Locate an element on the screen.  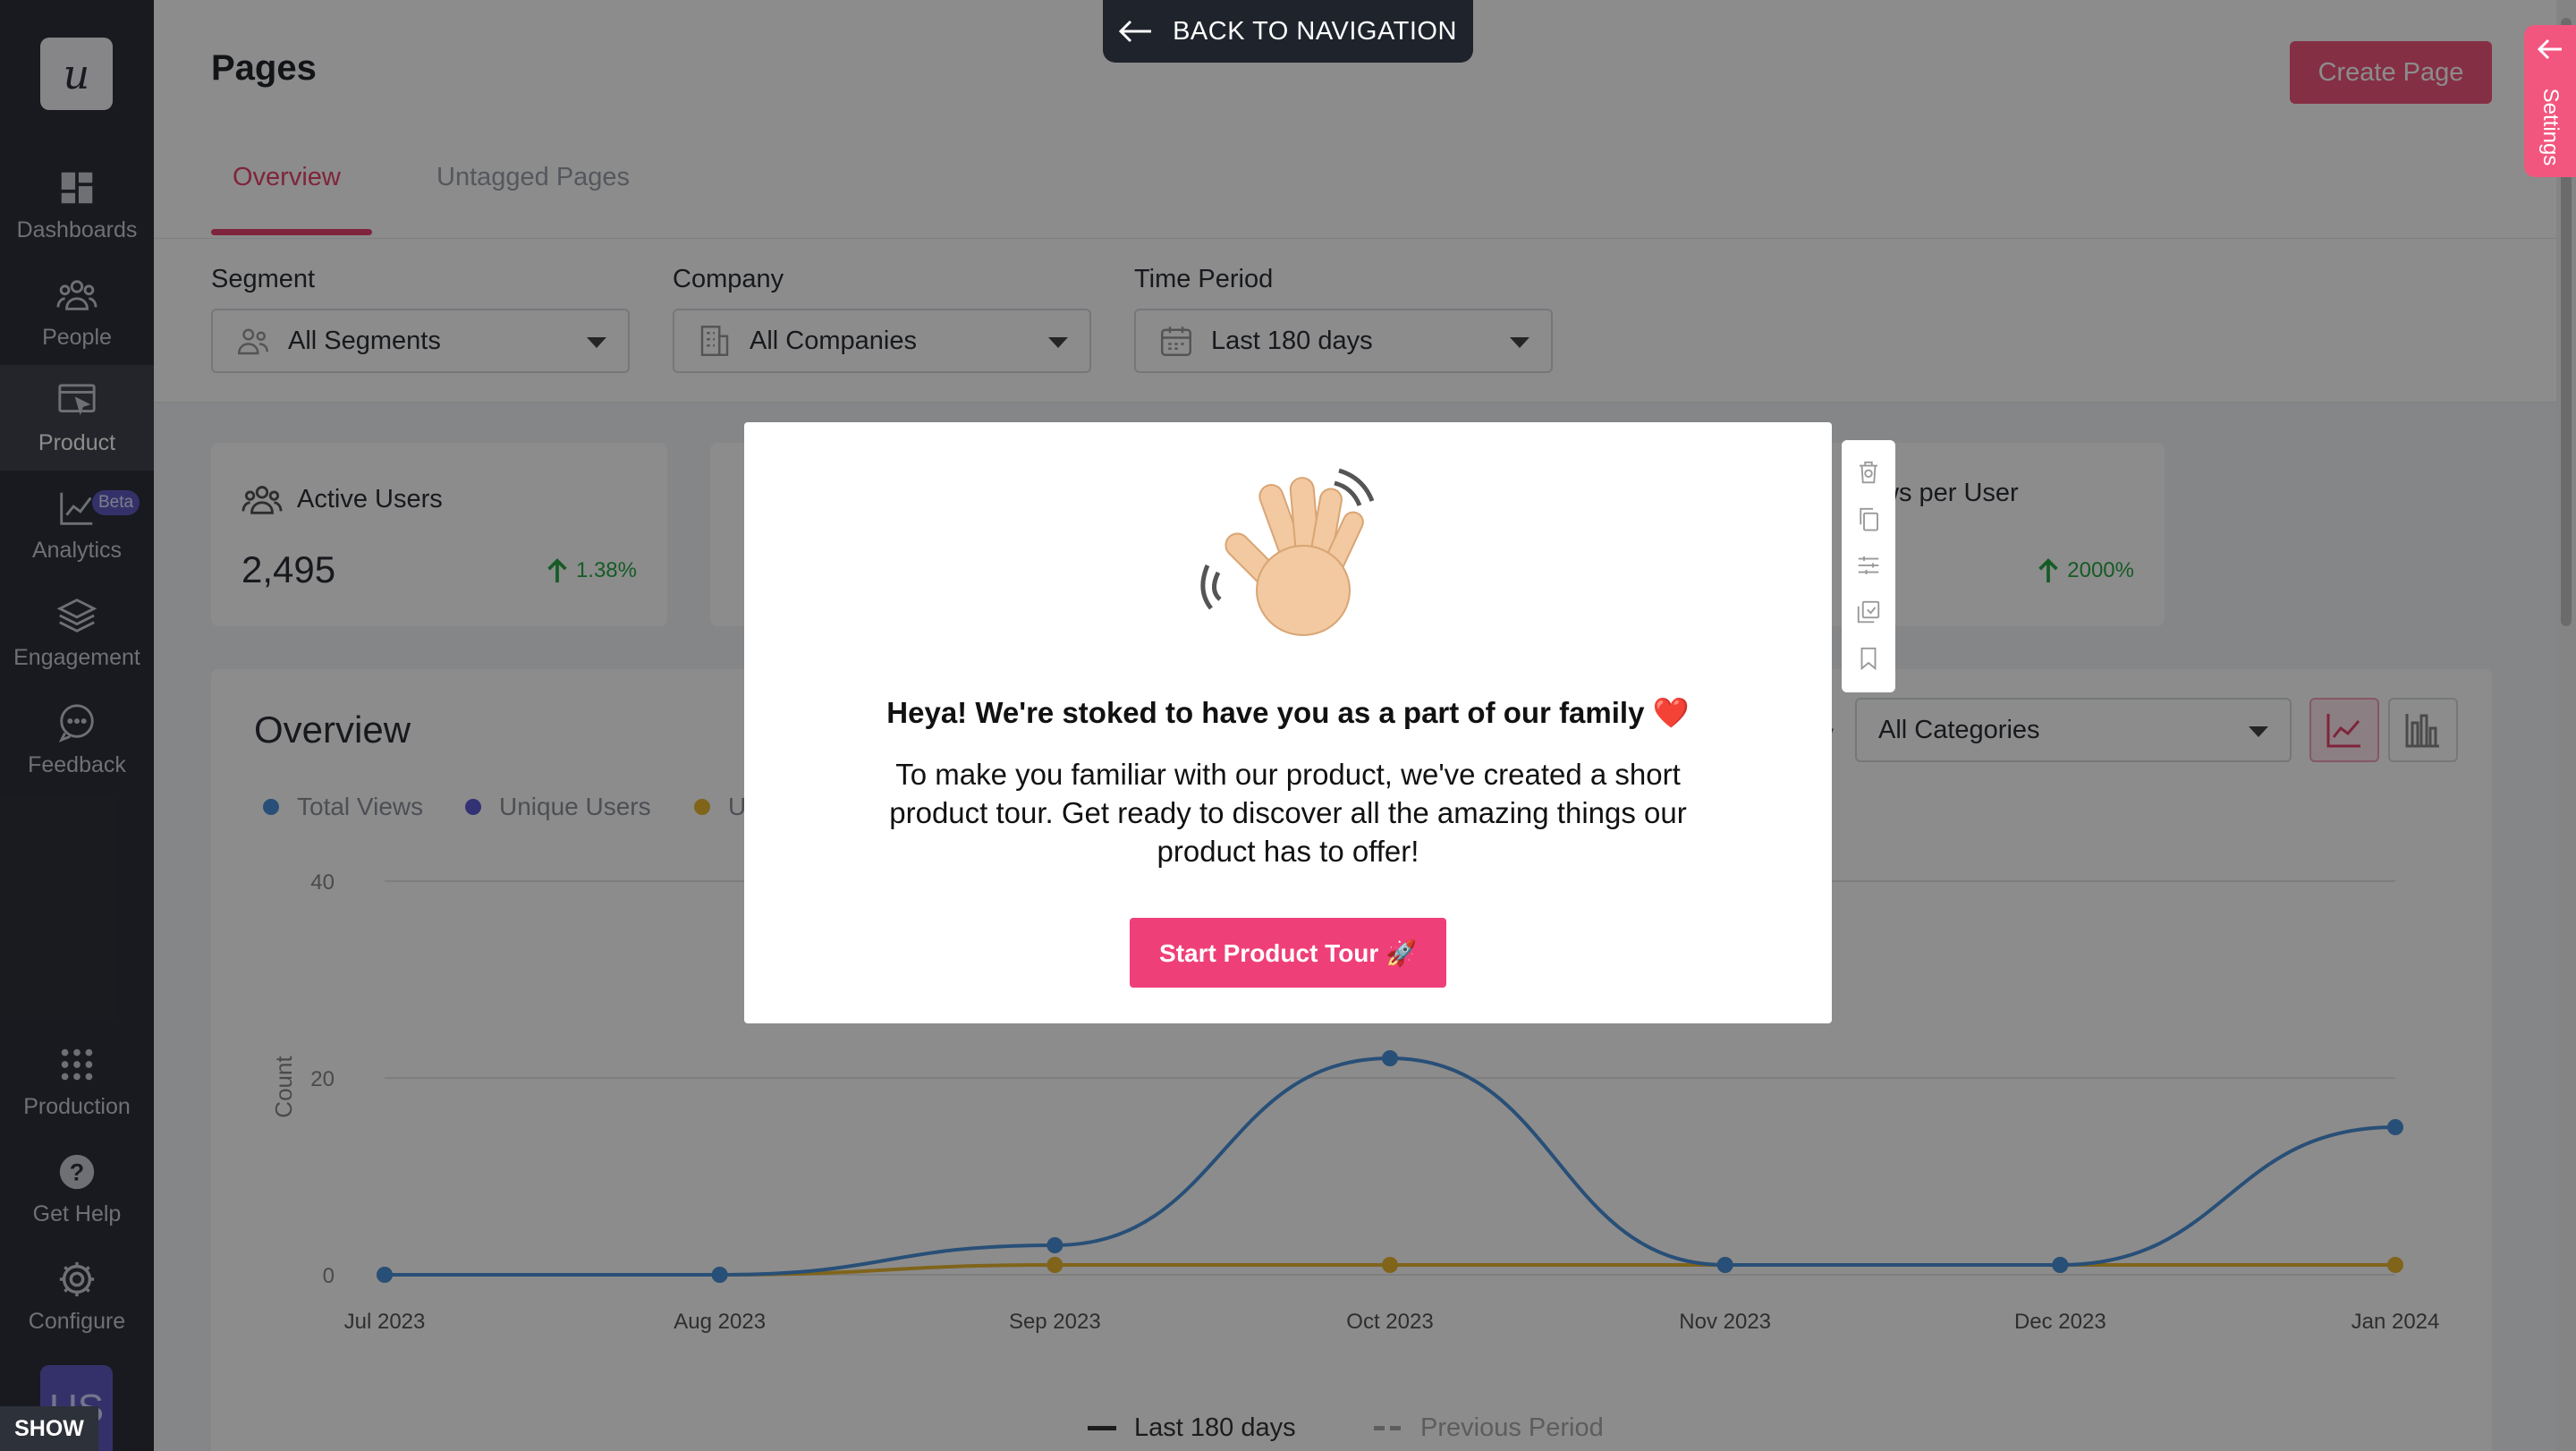
y-tick-label: 40 is located at coordinates (322, 882).